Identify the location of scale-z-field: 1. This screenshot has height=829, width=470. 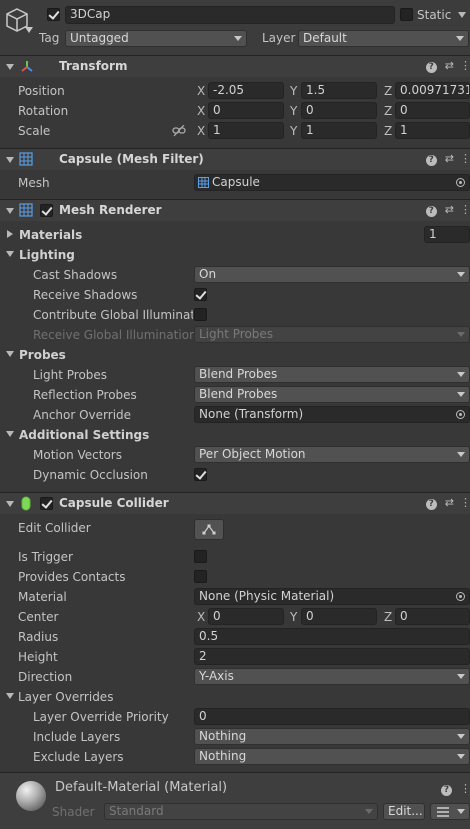
(432, 130).